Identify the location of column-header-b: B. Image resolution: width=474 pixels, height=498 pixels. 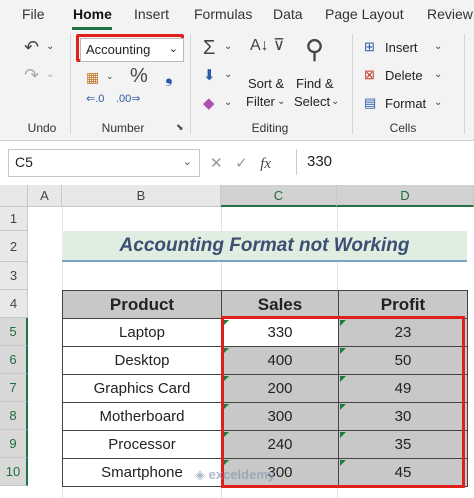
(141, 196).